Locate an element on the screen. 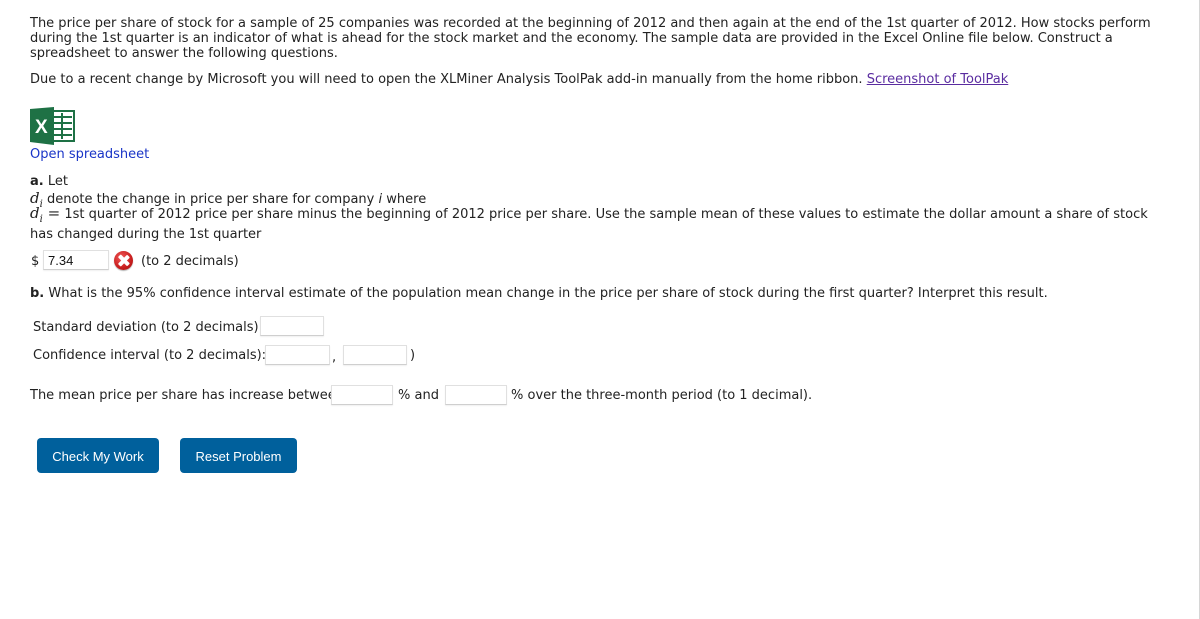 This screenshot has height=619, width=1200. part-a-lead: Let is located at coordinates (57, 181).